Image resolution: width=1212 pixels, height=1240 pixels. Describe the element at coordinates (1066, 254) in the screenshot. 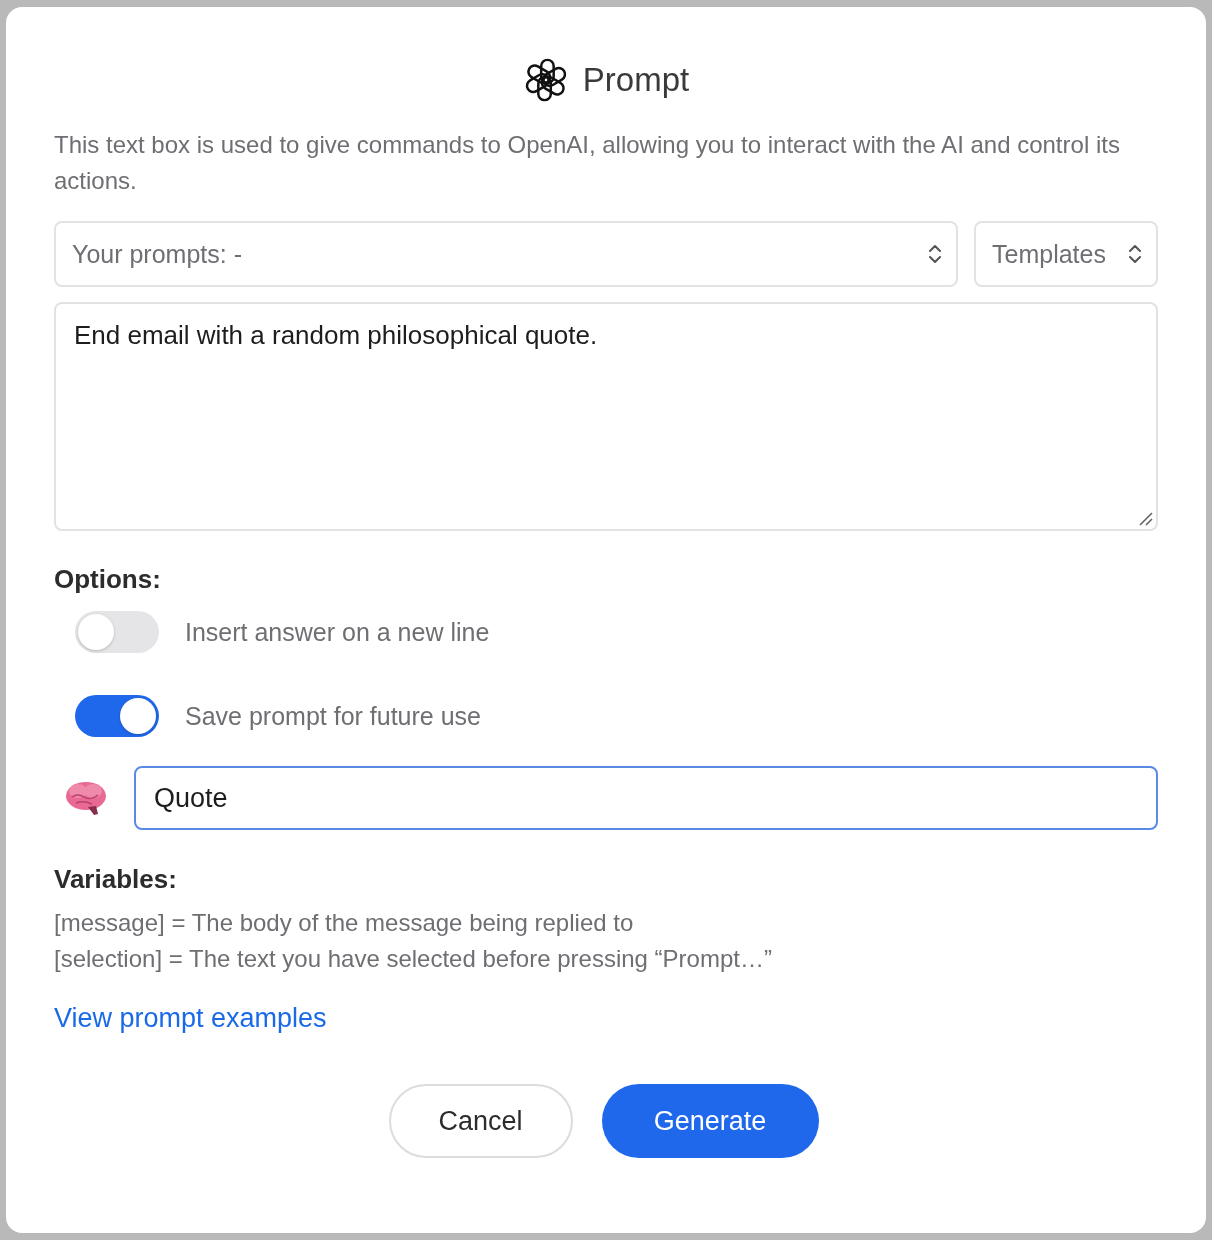

I see `templates-dropdown: Templates` at that location.